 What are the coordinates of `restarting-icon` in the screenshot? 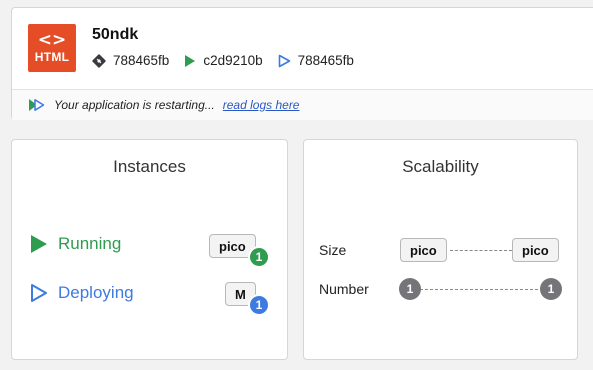 It's located at (37, 105).